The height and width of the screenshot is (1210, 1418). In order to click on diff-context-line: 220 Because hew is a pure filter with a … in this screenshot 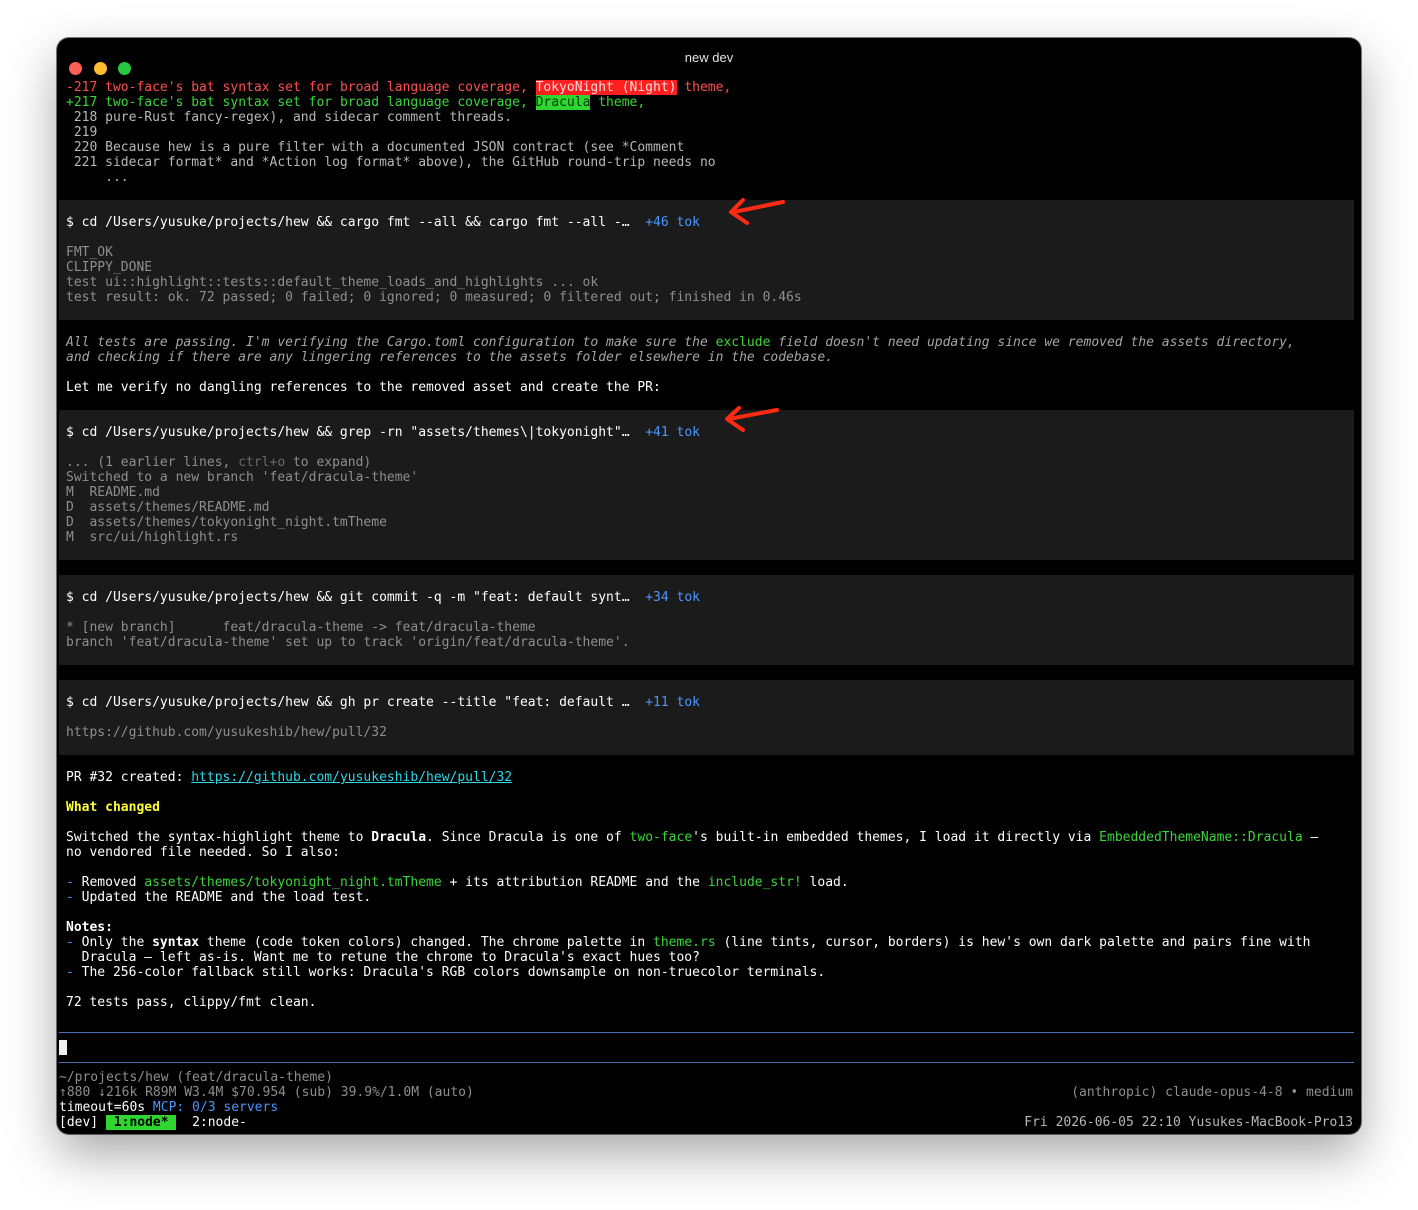, I will do `click(375, 147)`.